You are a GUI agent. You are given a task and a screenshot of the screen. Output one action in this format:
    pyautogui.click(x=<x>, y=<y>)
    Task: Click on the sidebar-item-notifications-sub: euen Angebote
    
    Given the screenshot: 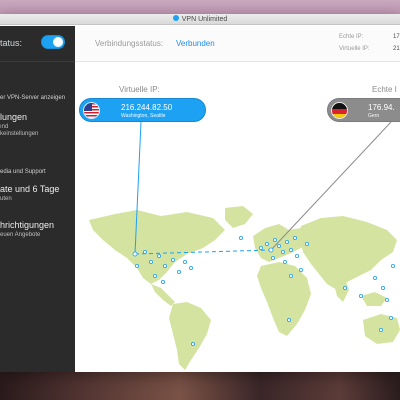 What is the action you would take?
    pyautogui.click(x=20, y=235)
    